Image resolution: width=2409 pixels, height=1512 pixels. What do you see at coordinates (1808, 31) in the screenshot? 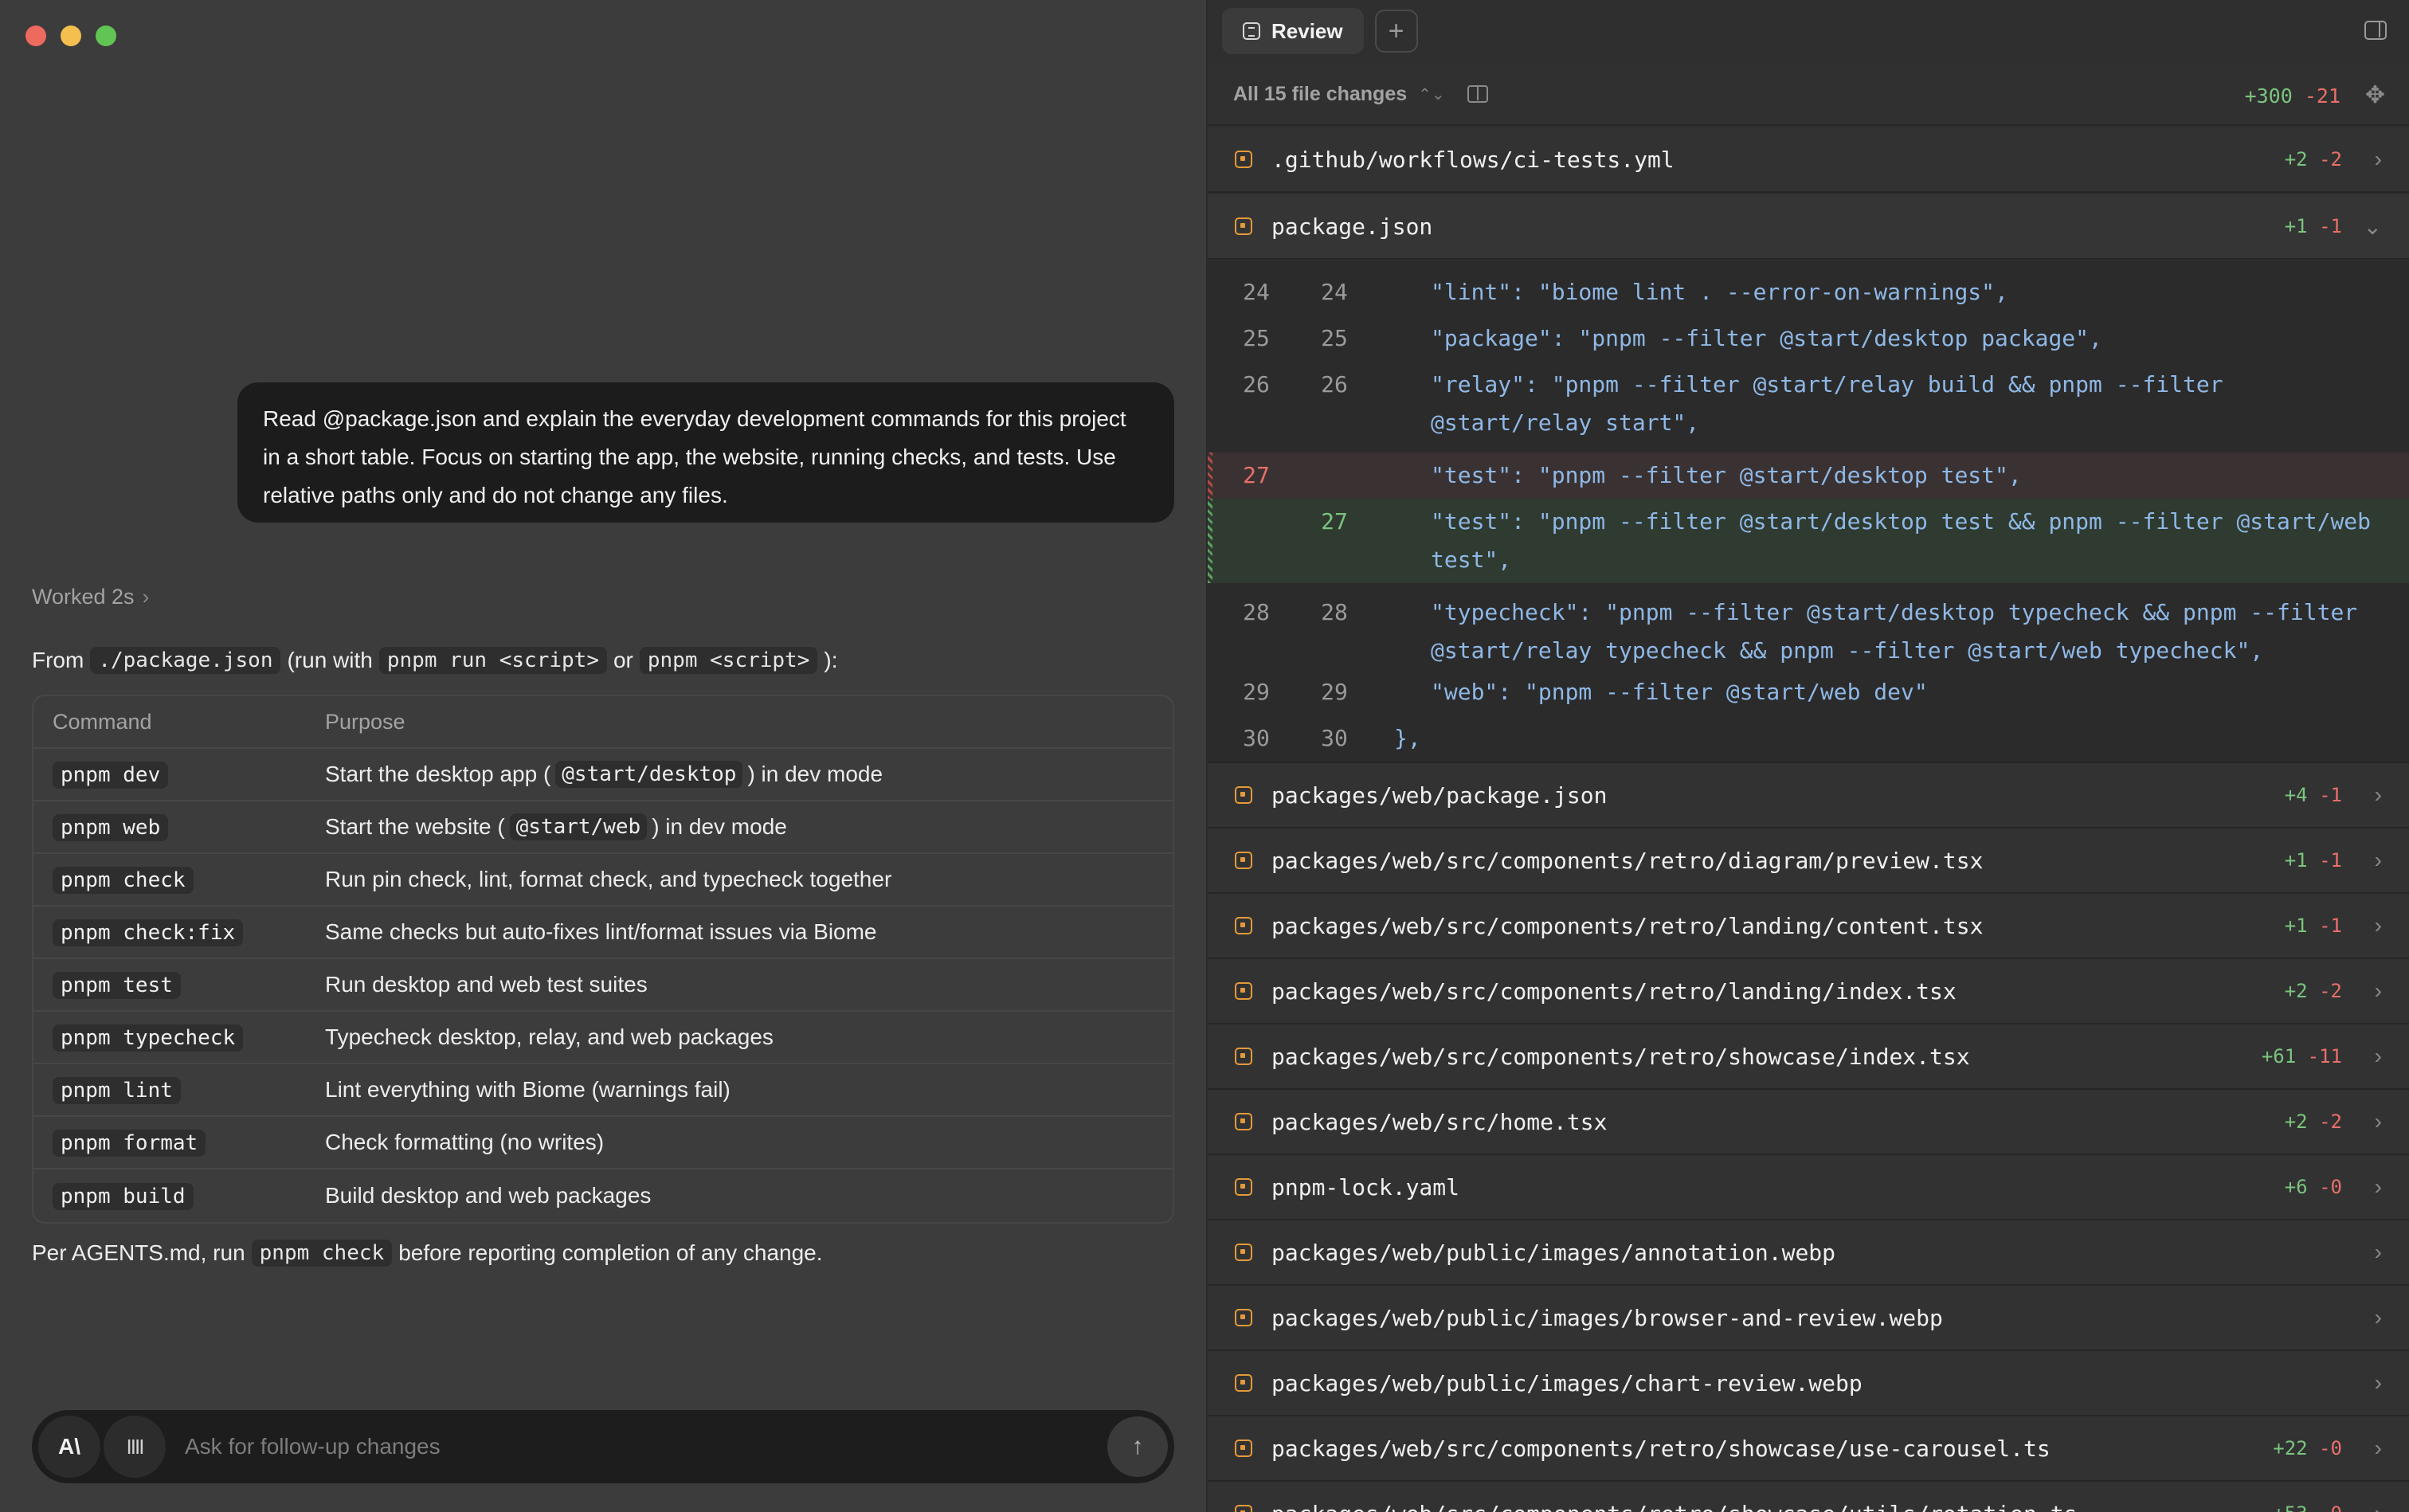
I see `review-tabbar: Review +` at bounding box center [1808, 31].